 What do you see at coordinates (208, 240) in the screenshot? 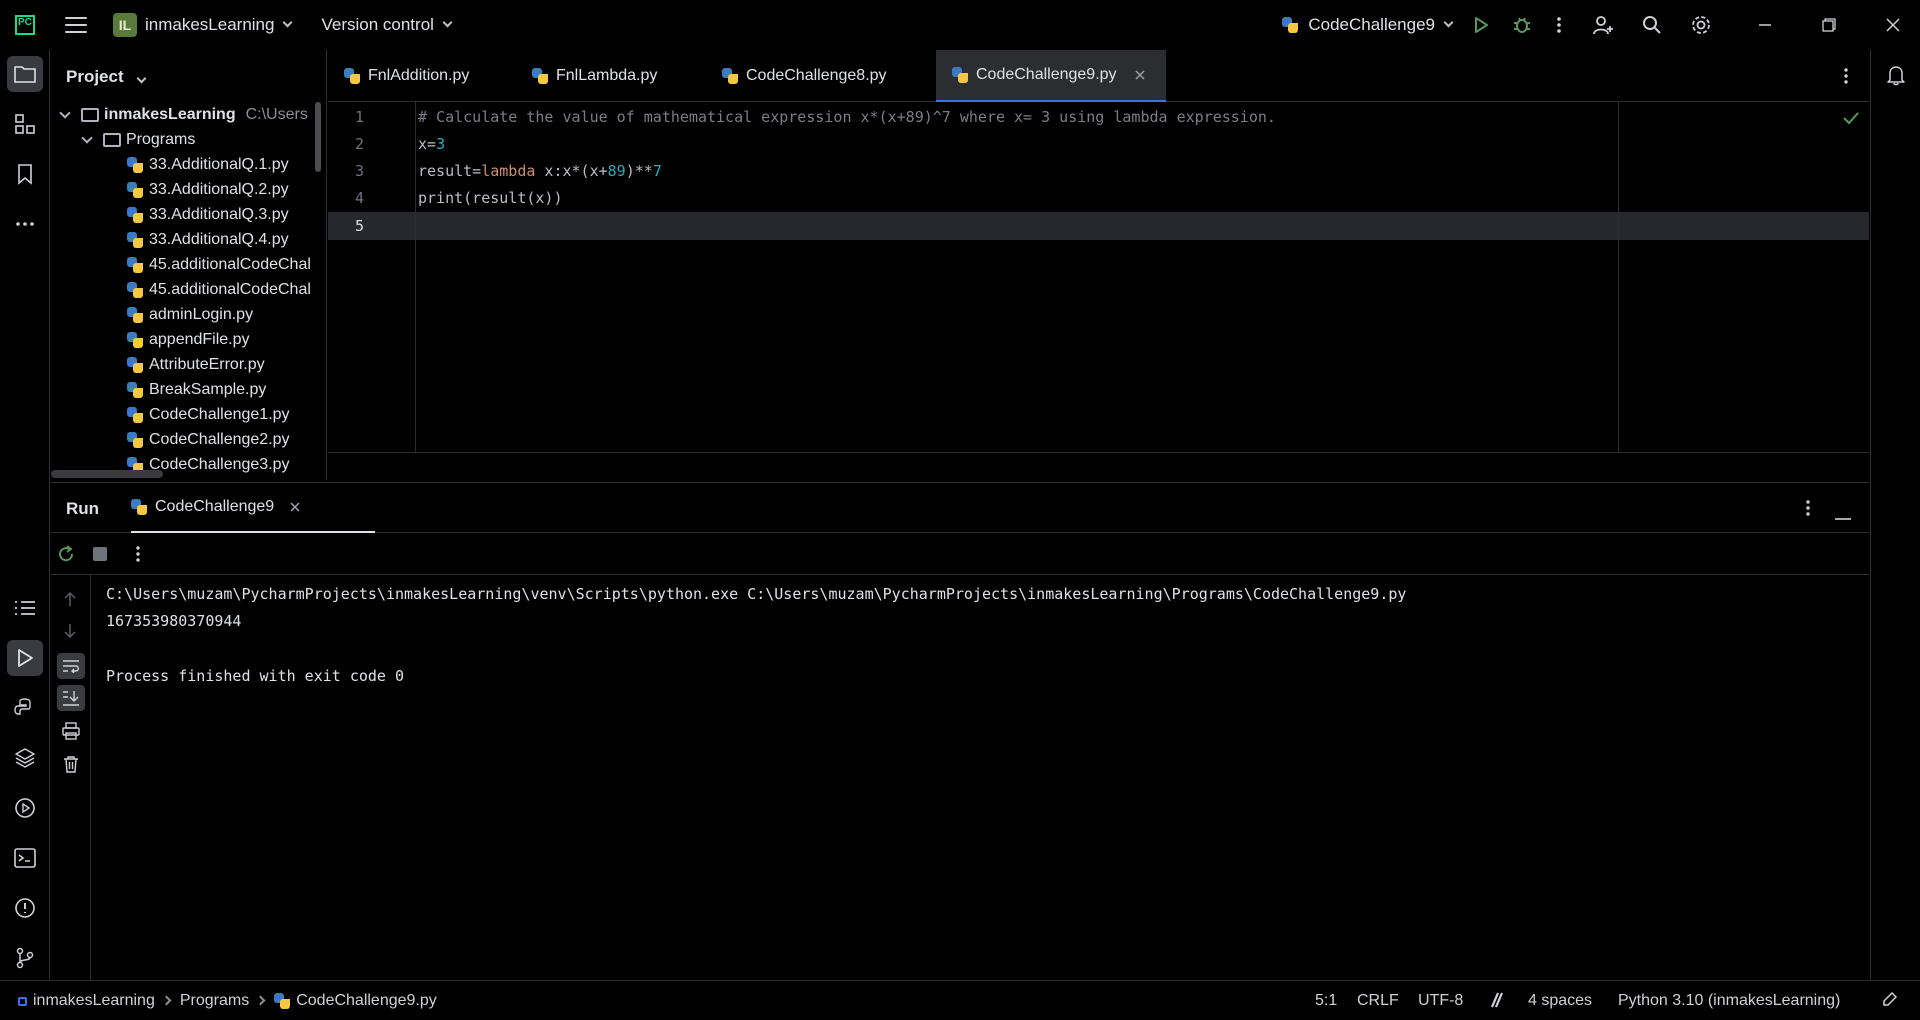
I see `tree-file-item: 33.AdditionalQ.4.py` at bounding box center [208, 240].